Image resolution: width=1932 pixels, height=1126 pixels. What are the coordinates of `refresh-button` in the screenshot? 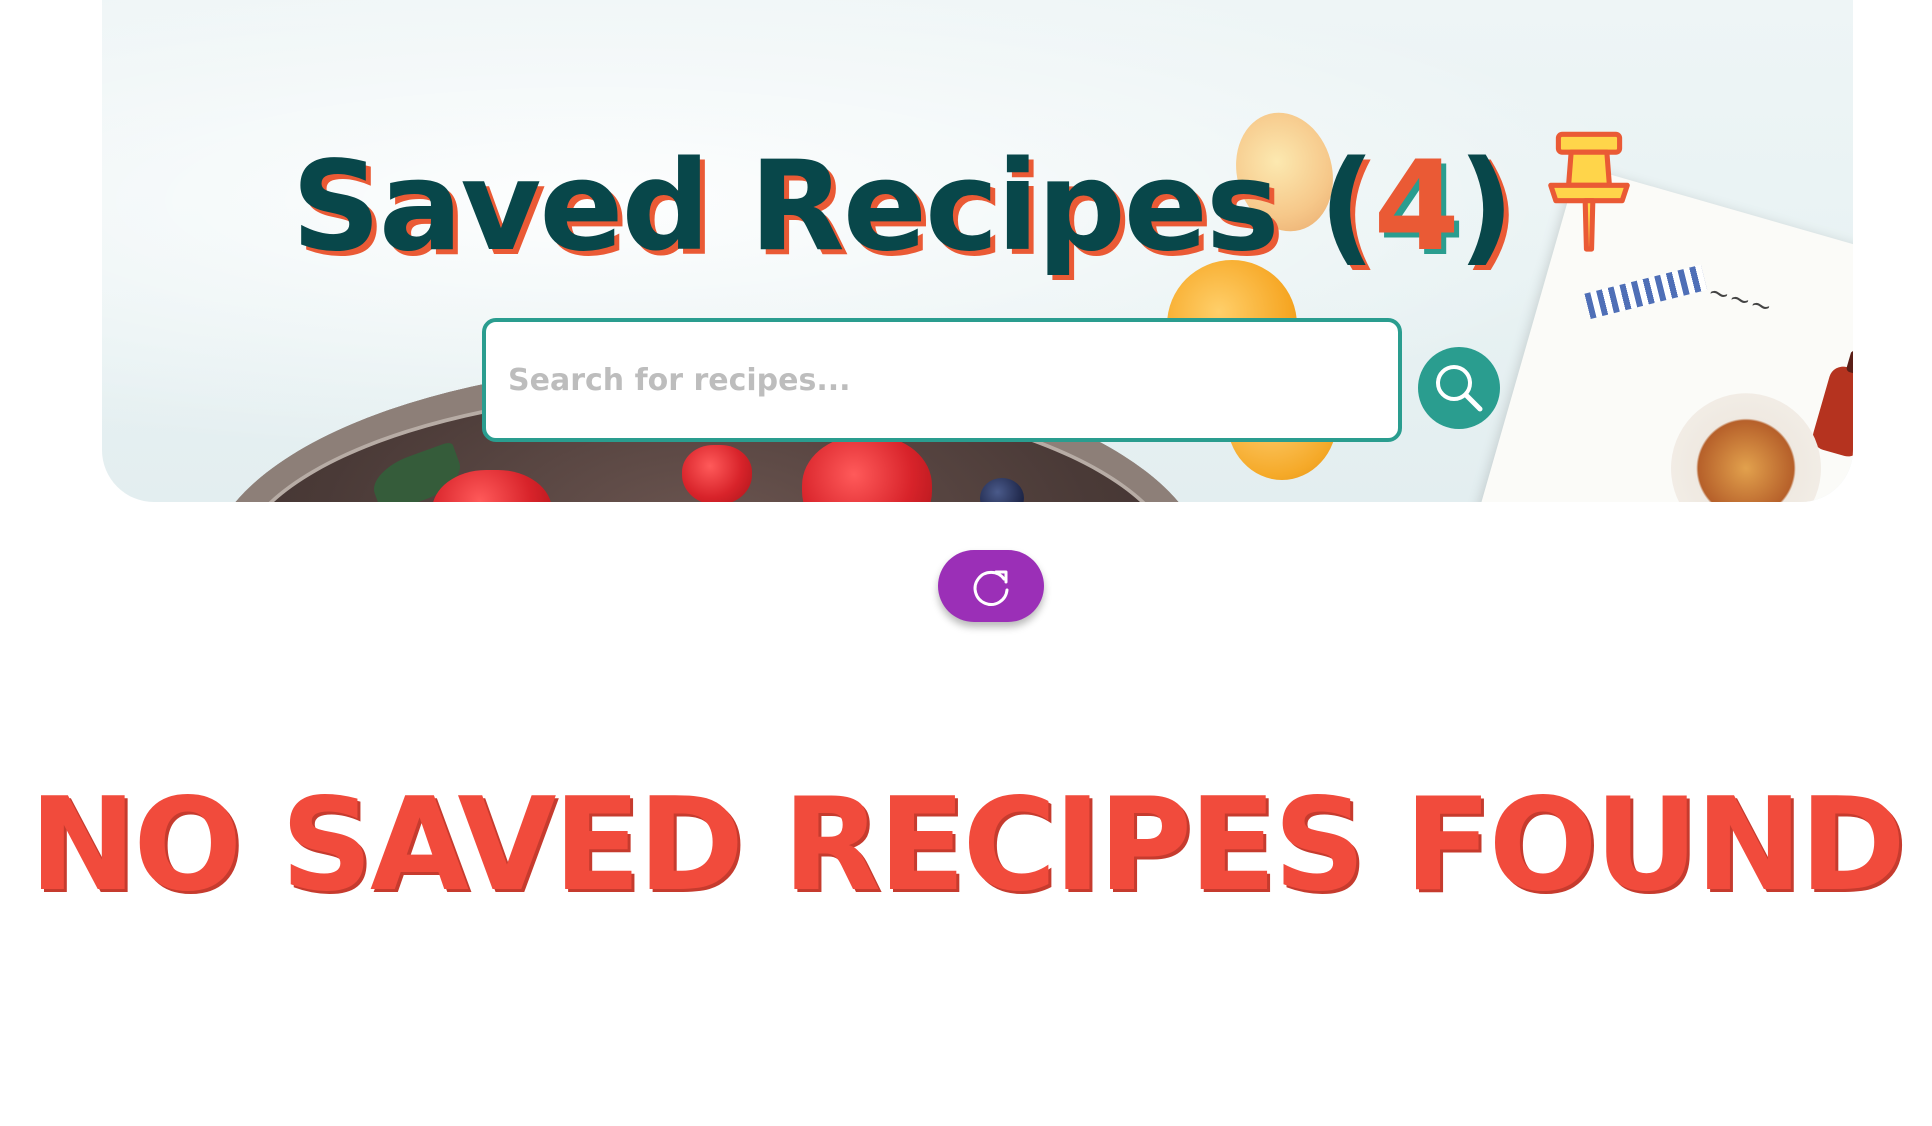 It's located at (991, 586).